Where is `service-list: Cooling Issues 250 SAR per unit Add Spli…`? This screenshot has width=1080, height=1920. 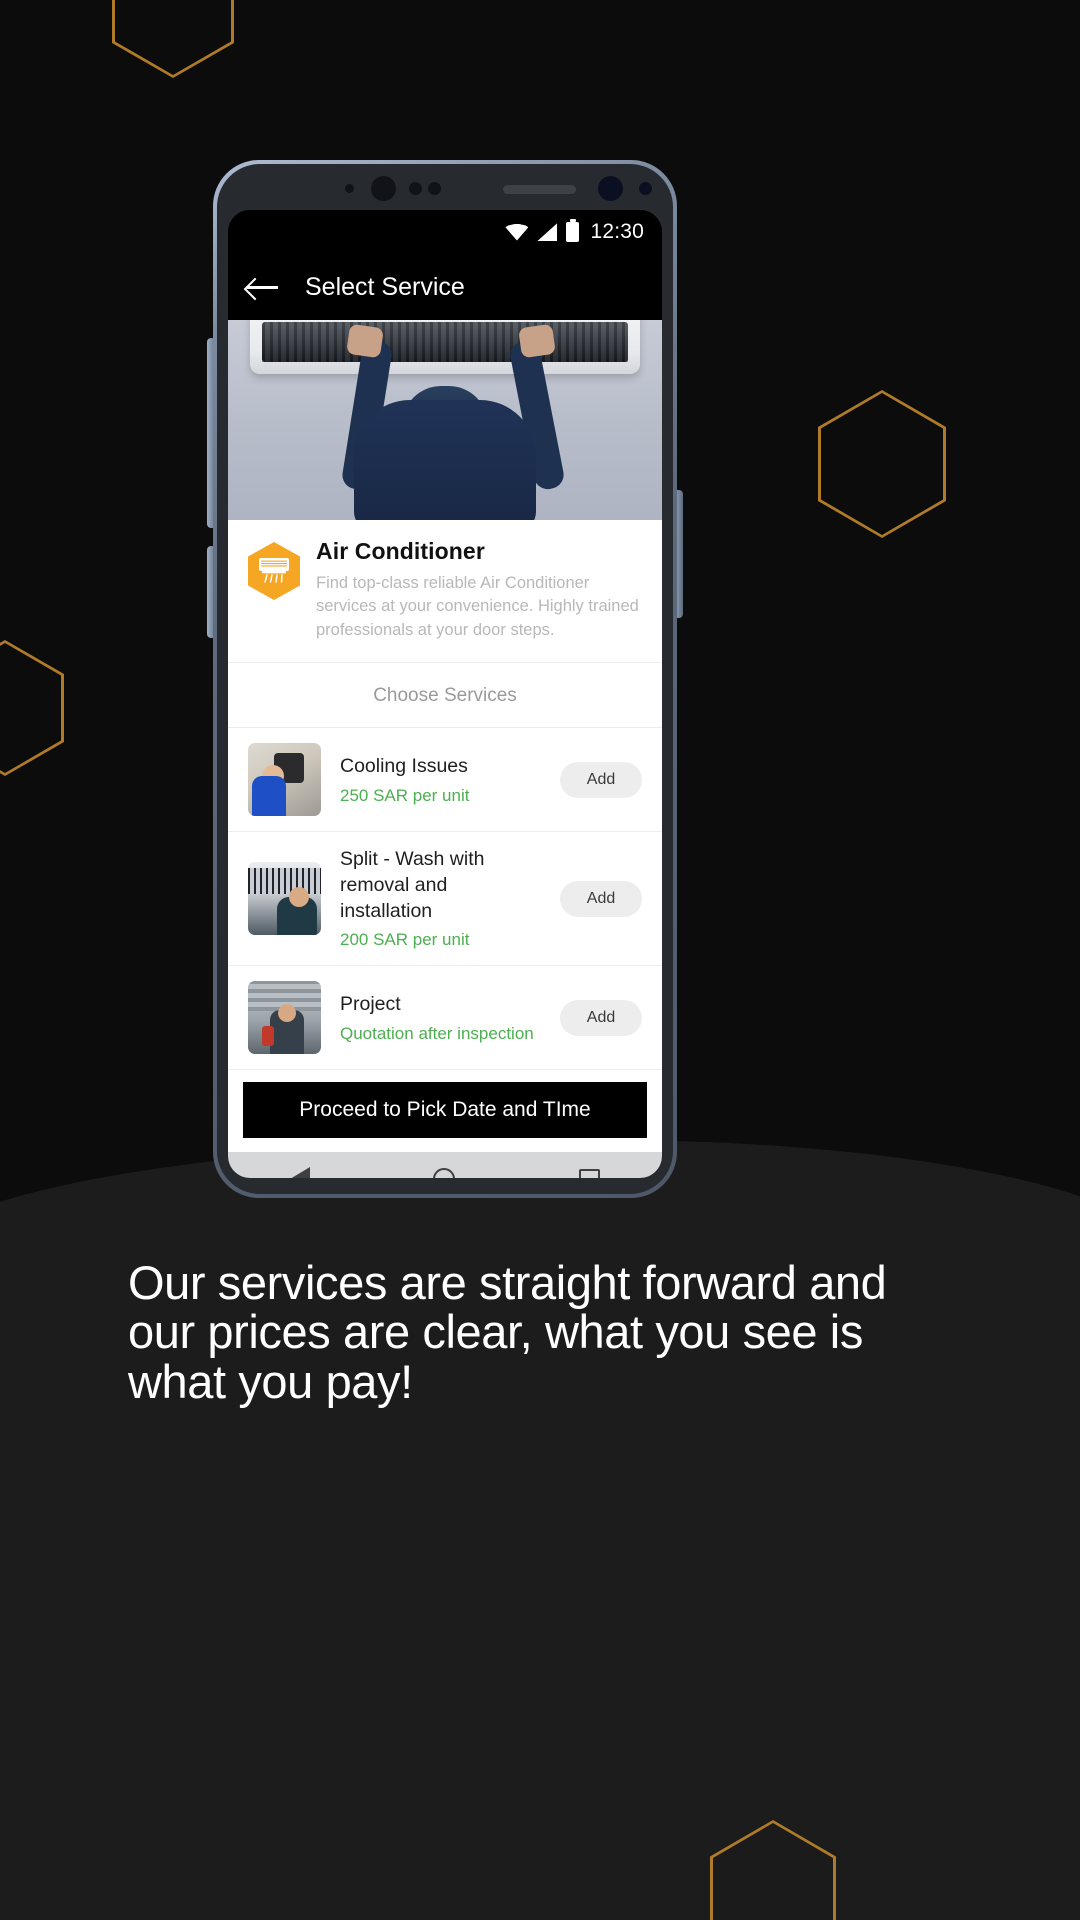 service-list: Cooling Issues 250 SAR per unit Add Spli… is located at coordinates (445, 899).